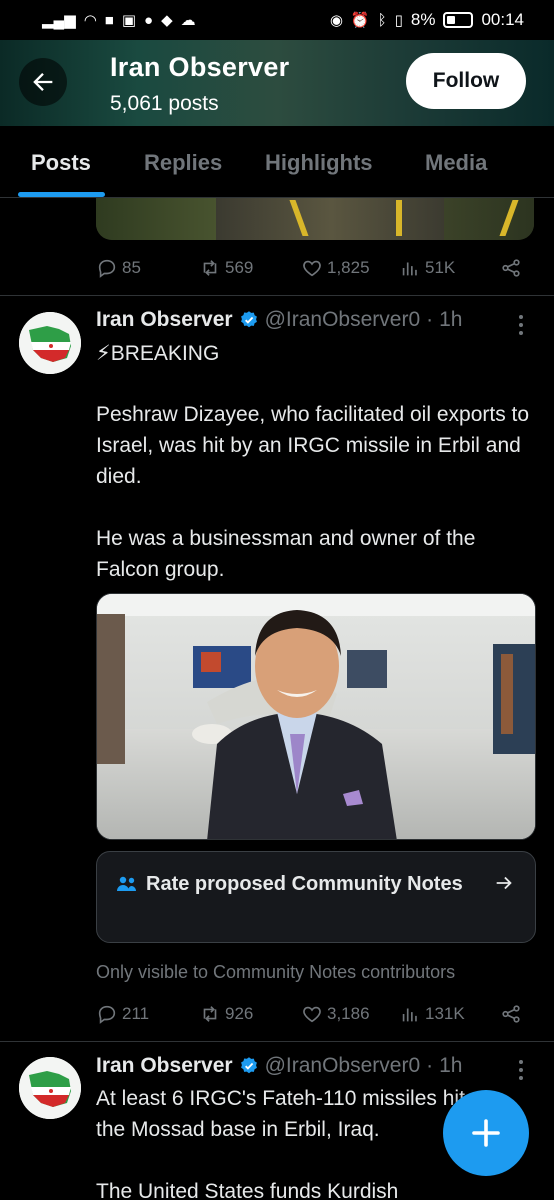 This screenshot has width=554, height=1200. Describe the element at coordinates (129, 20) in the screenshot. I see `photo-icon: ▣` at that location.